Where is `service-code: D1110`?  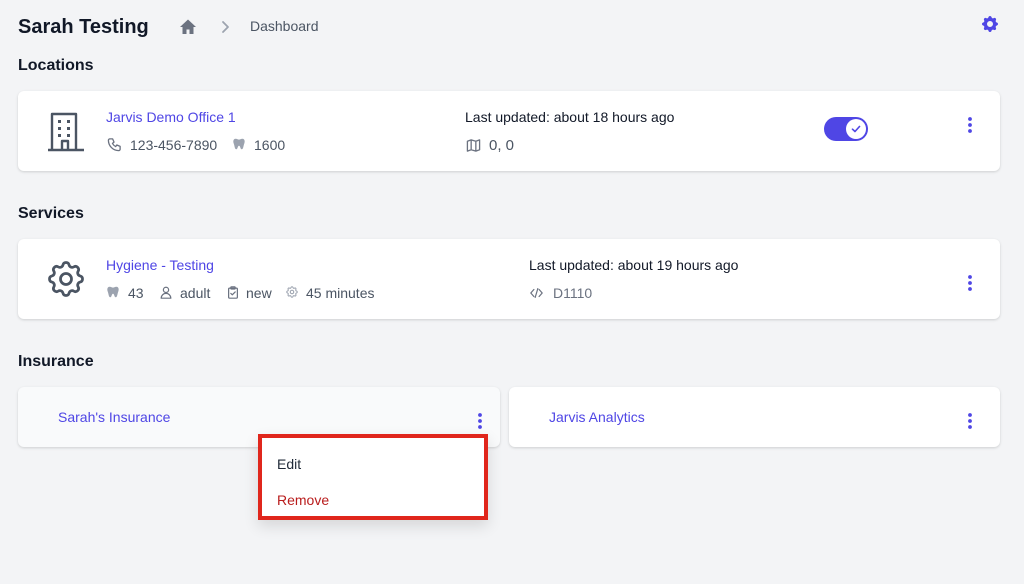 service-code: D1110 is located at coordinates (573, 293).